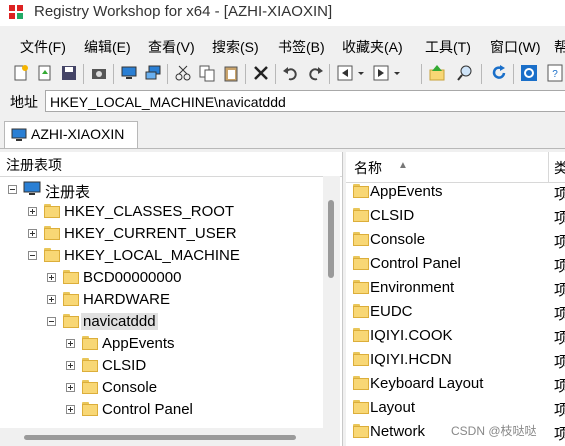  Describe the element at coordinates (231, 73) in the screenshot. I see `paste-icon` at that location.